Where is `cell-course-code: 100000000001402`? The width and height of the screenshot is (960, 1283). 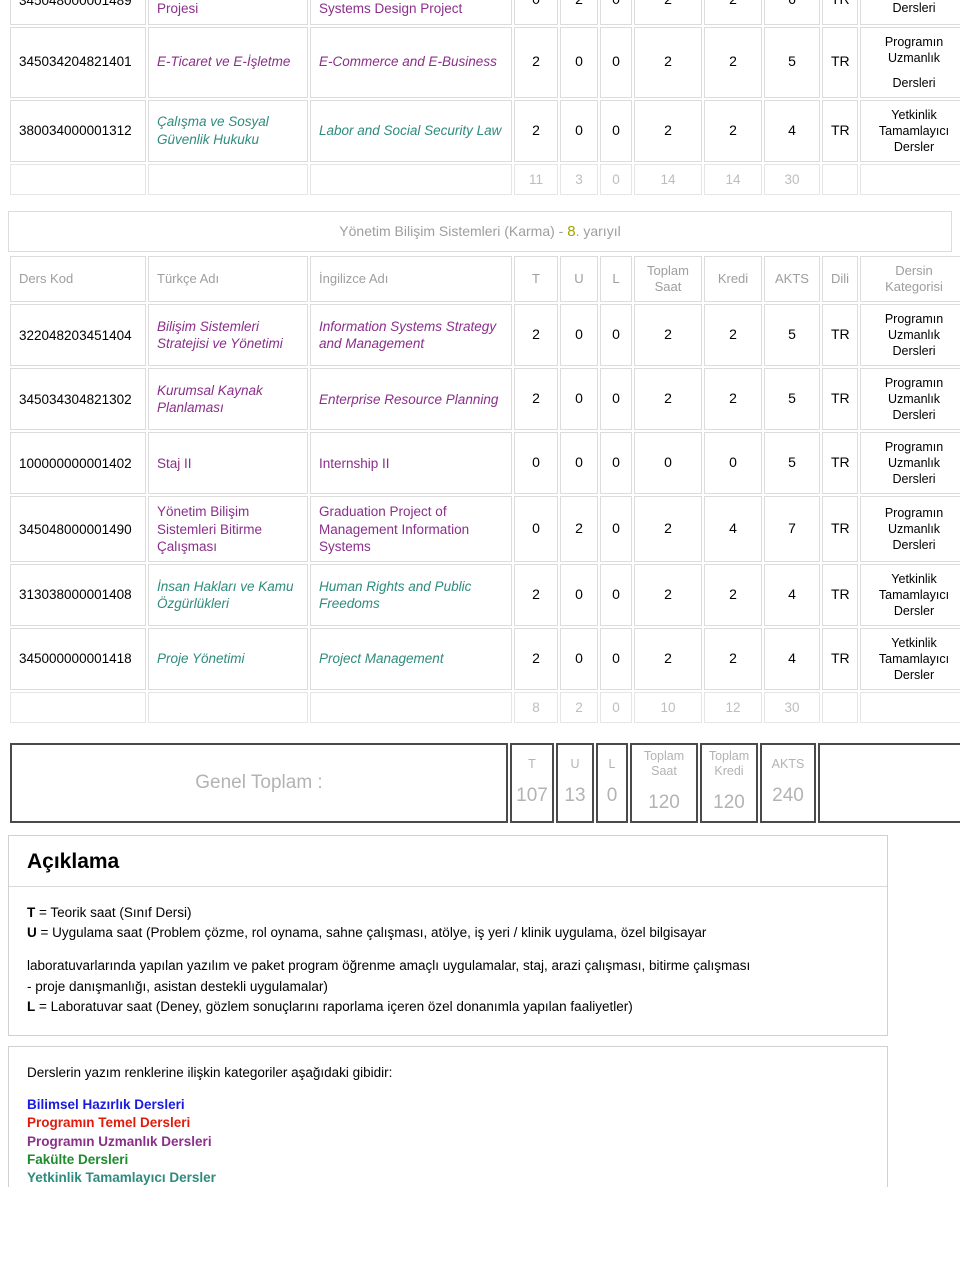
cell-course-code: 100000000001402 is located at coordinates (78, 463).